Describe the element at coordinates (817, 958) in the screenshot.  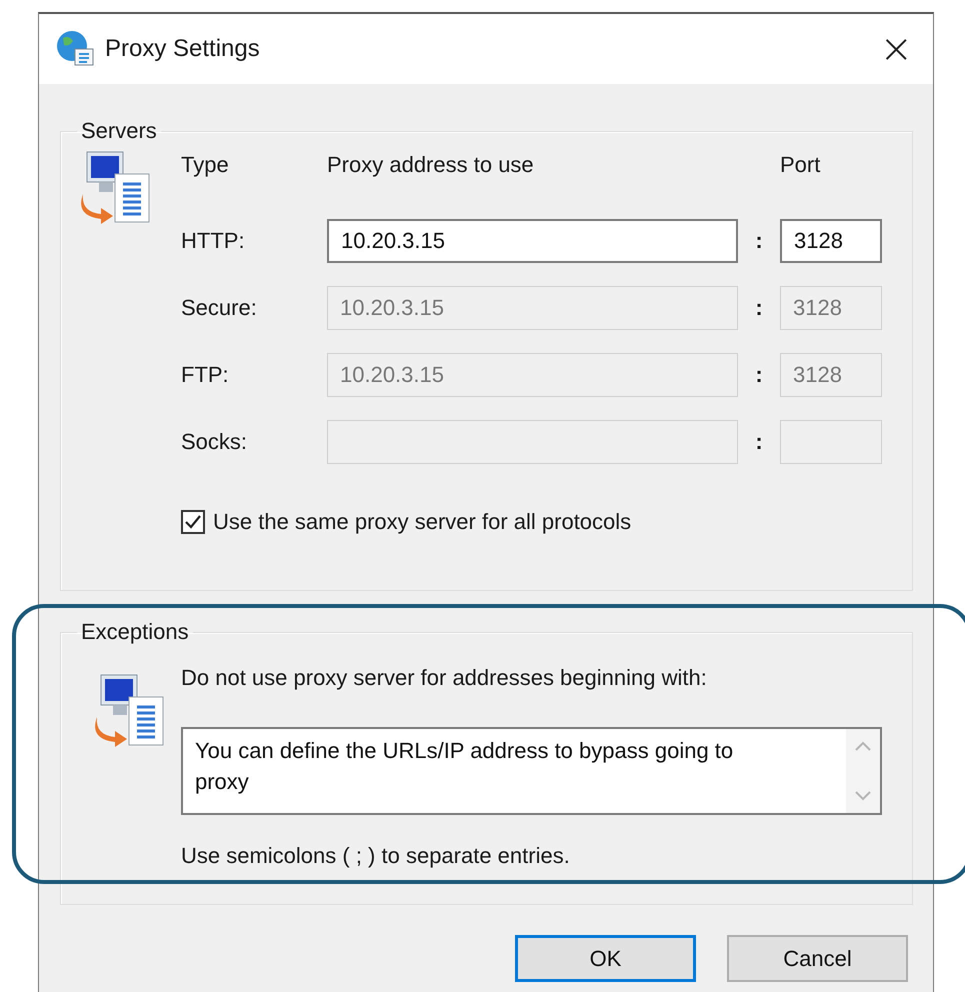
I see `dialog-button: Cancel` at that location.